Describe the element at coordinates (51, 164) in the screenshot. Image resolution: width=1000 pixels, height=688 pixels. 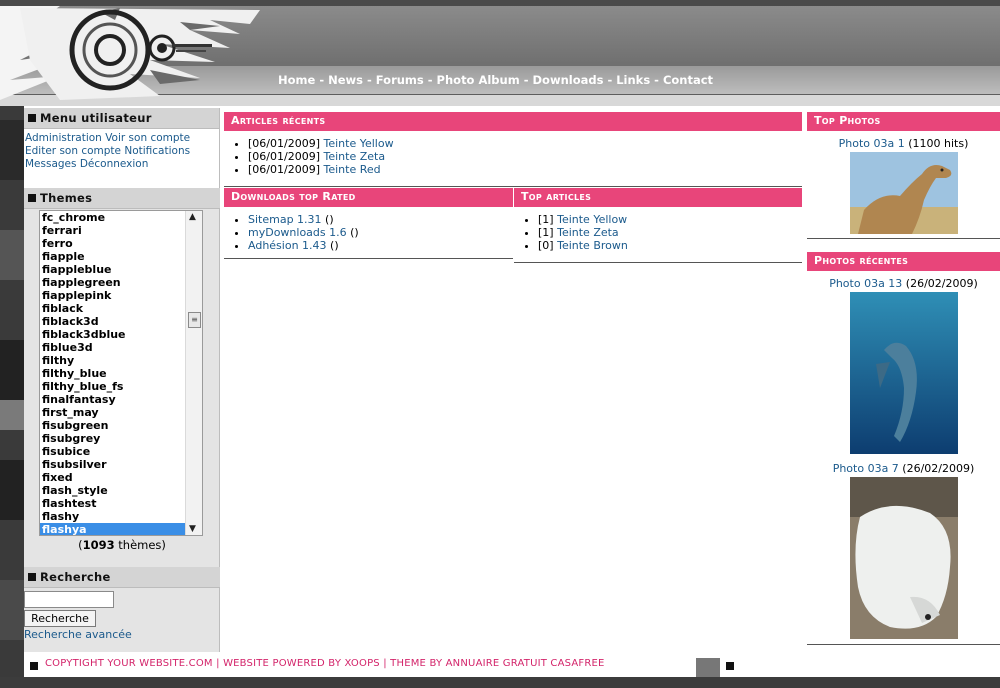
I see `link-messages: Messages` at that location.